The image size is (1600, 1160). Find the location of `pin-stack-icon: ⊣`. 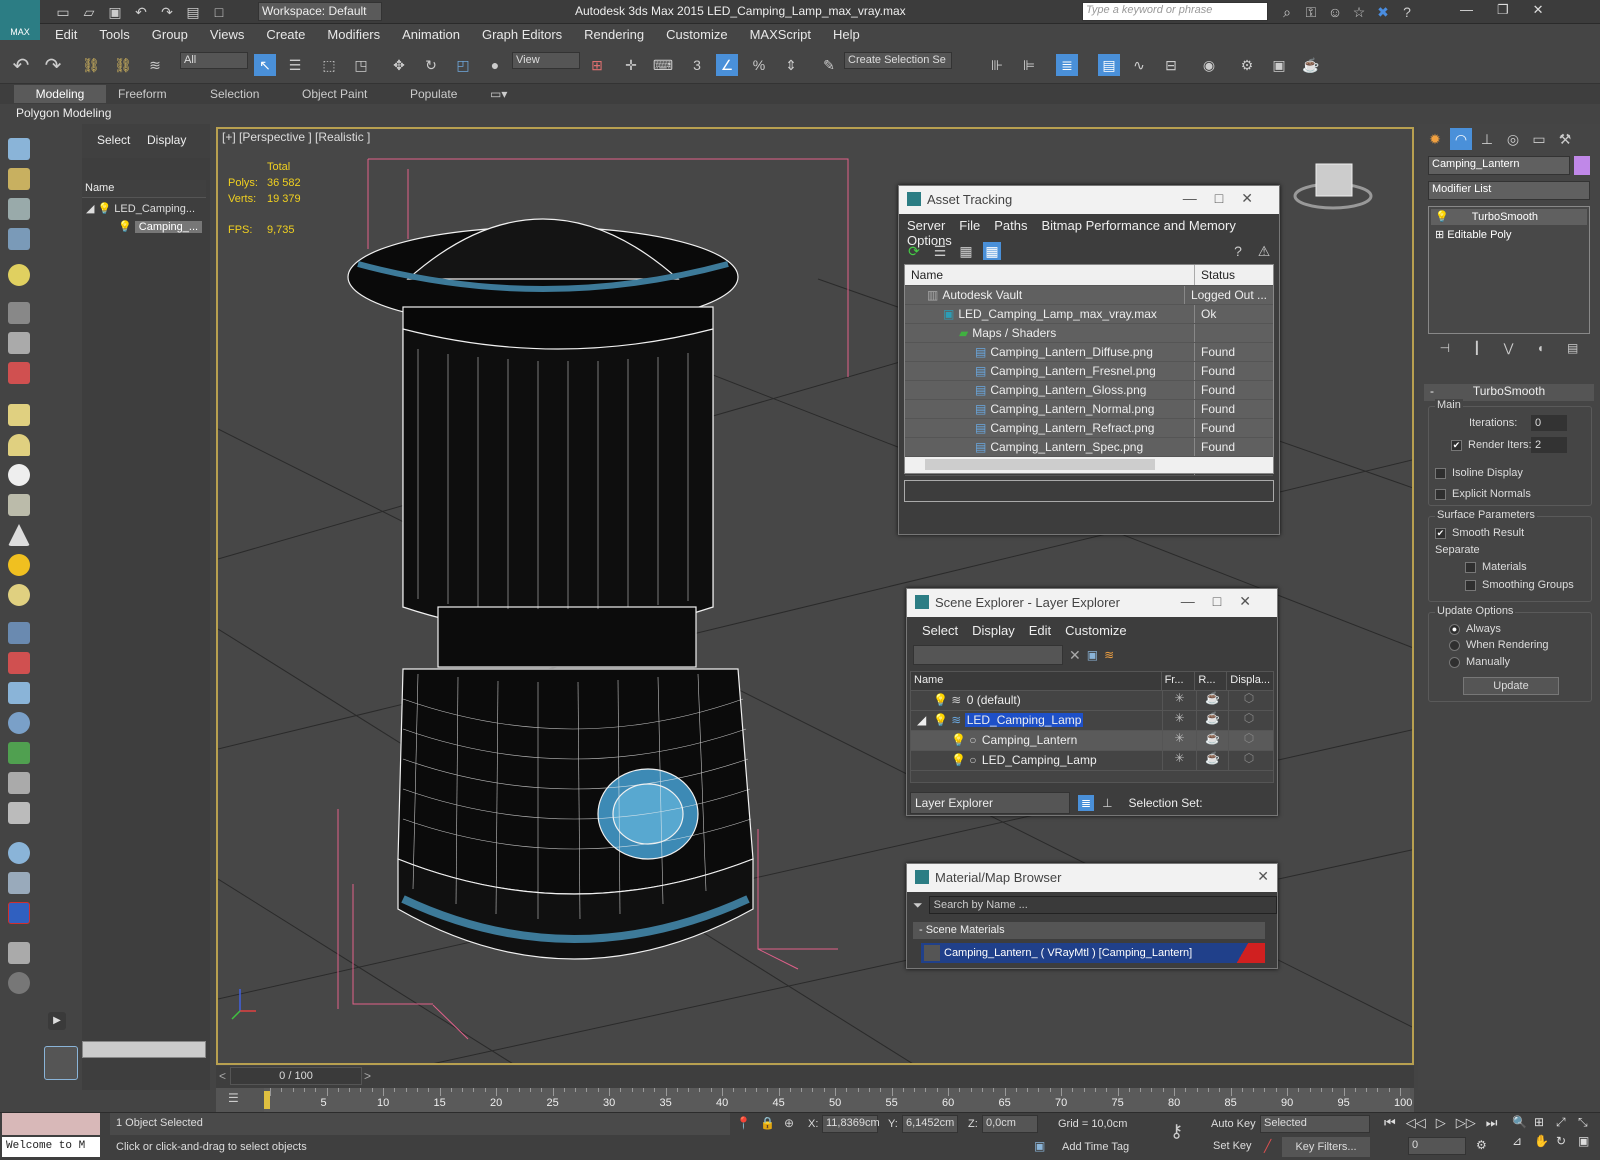

pin-stack-icon: ⊣ is located at coordinates (1445, 348).